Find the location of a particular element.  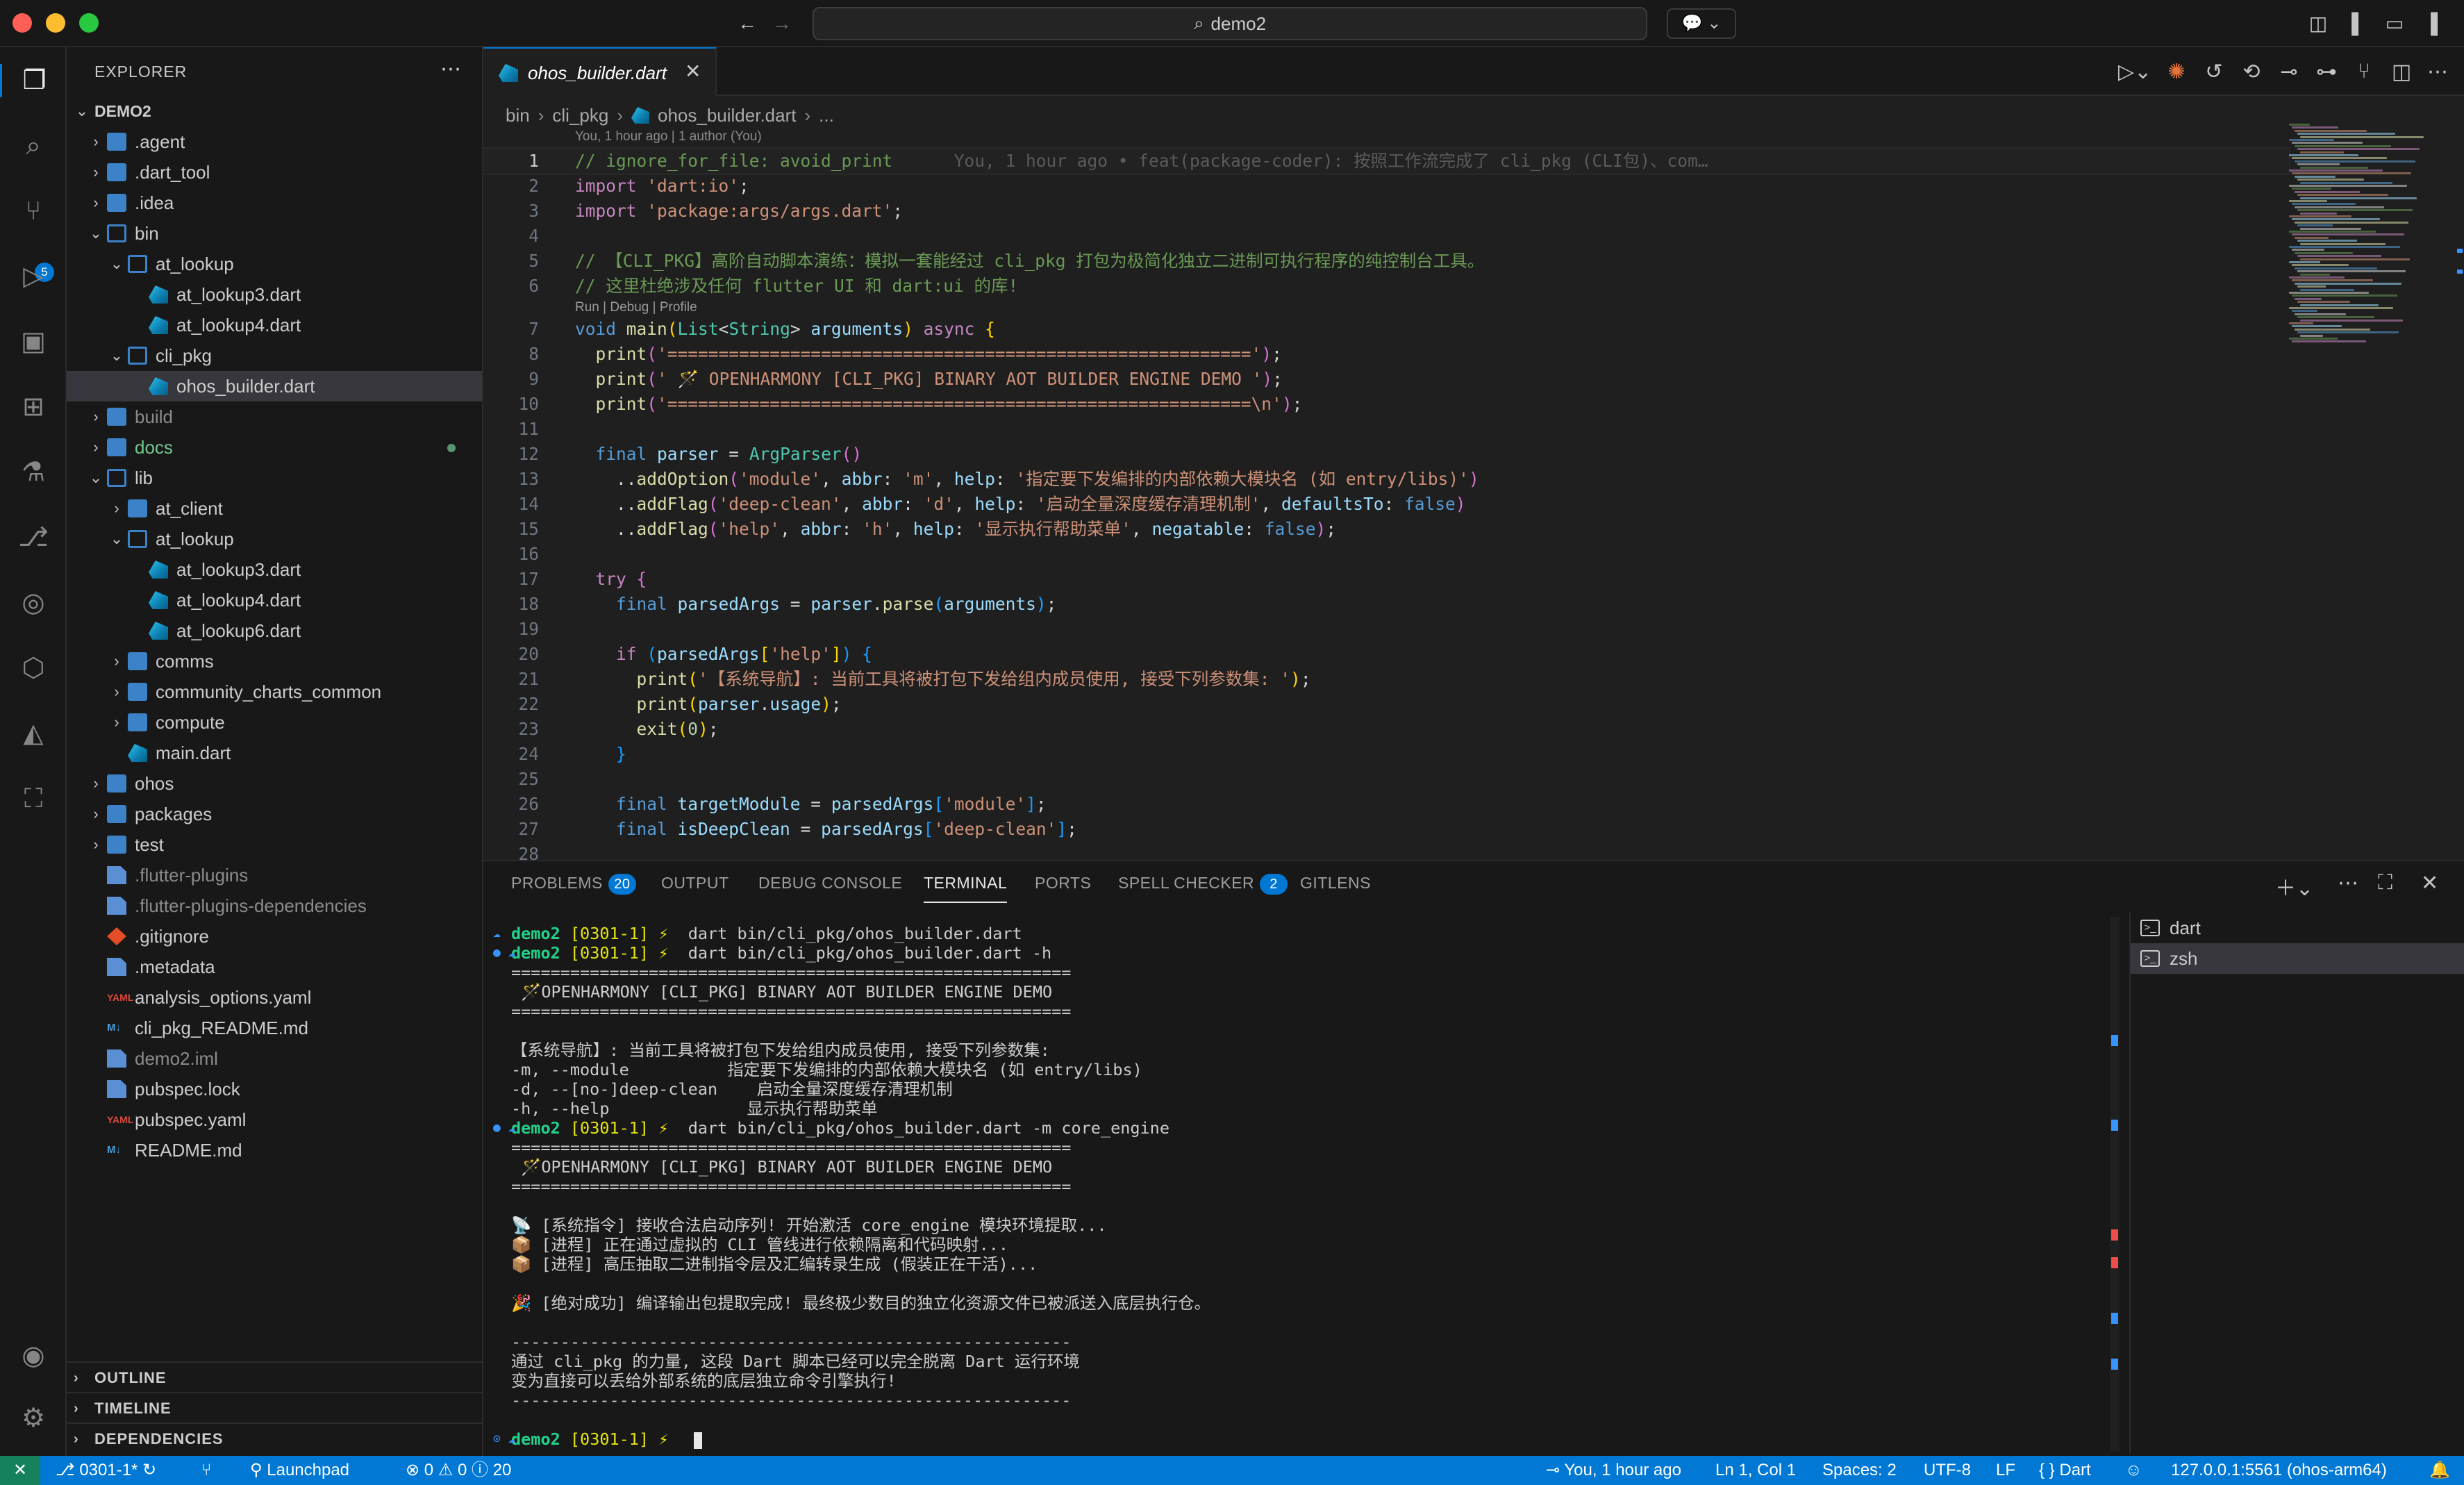

code-line: 17 try { is located at coordinates (1386, 579).